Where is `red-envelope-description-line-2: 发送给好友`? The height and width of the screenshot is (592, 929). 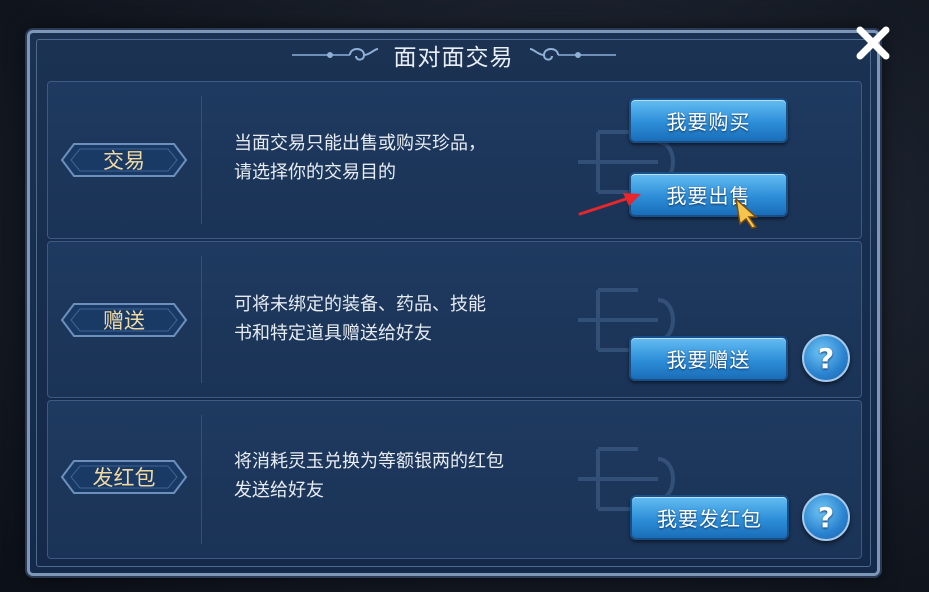 red-envelope-description-line-2: 发送给好友 is located at coordinates (279, 490).